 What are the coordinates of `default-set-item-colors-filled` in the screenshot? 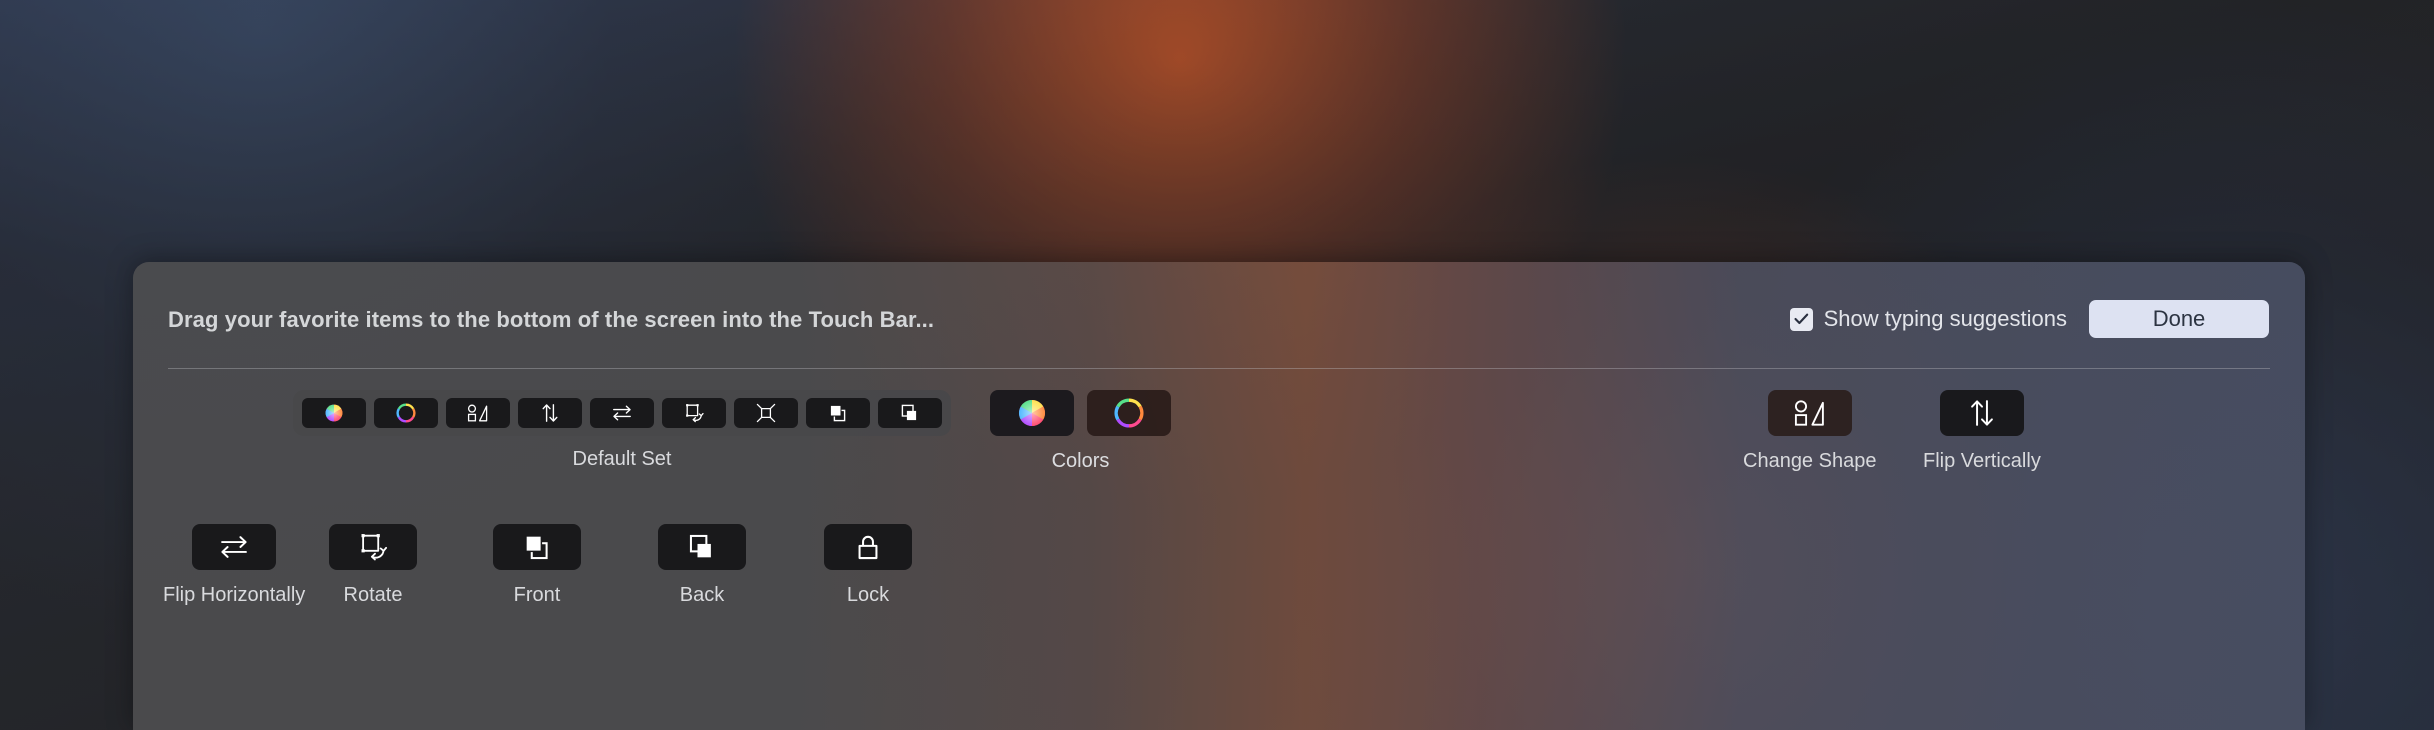 It's located at (334, 413).